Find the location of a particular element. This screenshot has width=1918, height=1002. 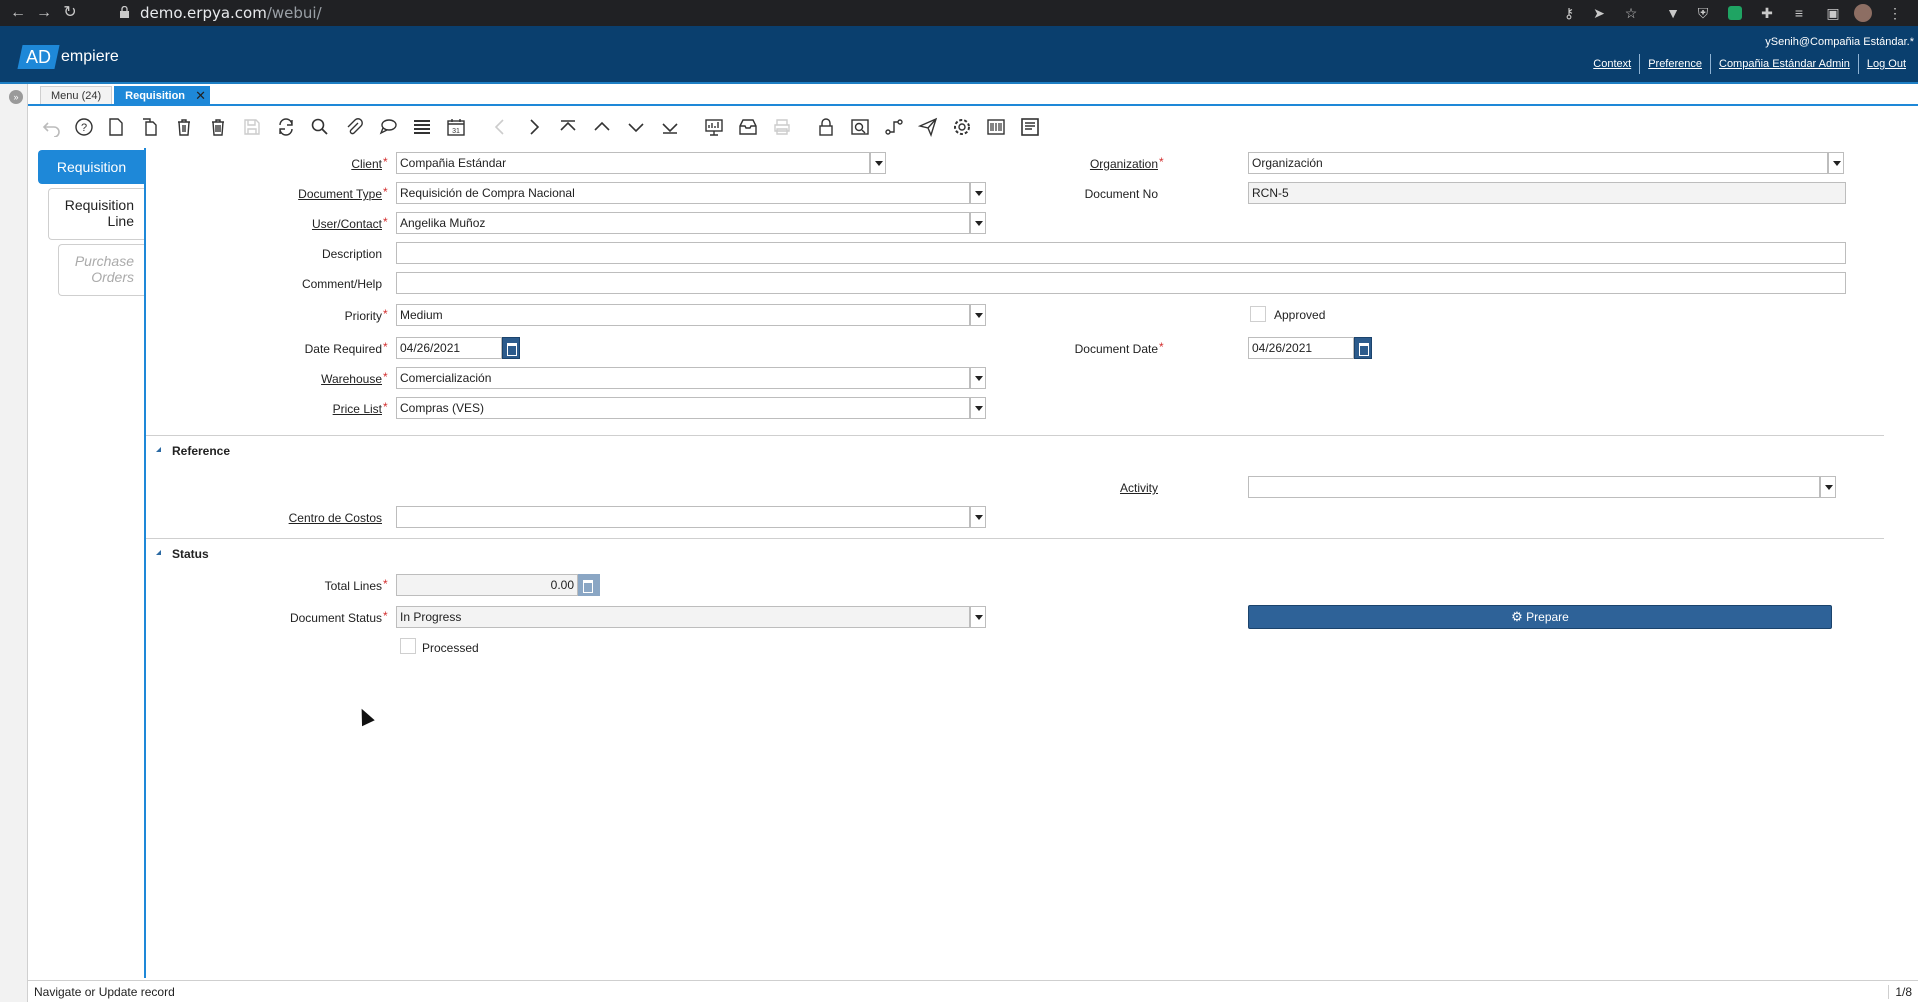

export-icon is located at coordinates (1030, 127).